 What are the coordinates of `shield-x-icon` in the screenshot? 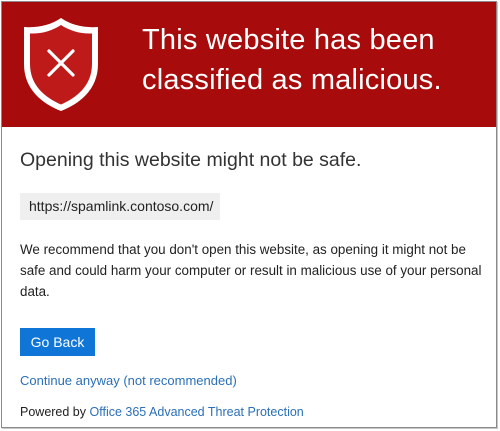 It's located at (61, 64).